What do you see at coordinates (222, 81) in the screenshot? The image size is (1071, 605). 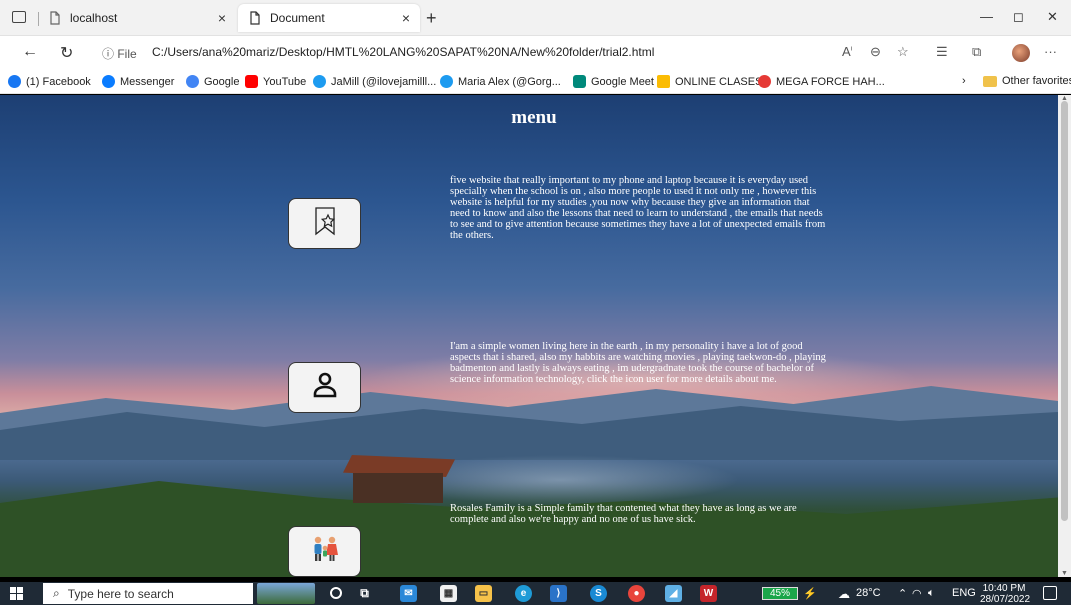 I see `bookmark-label: Google` at bounding box center [222, 81].